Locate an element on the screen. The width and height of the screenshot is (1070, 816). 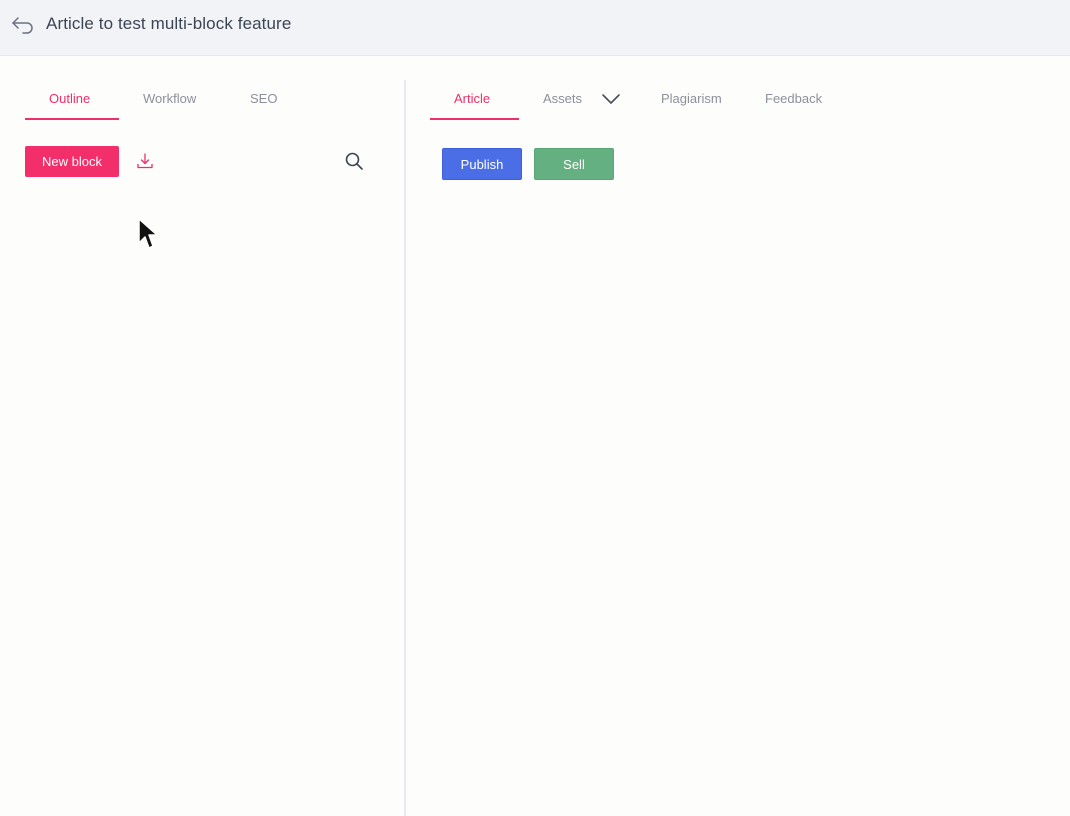
search-icon is located at coordinates (354, 161).